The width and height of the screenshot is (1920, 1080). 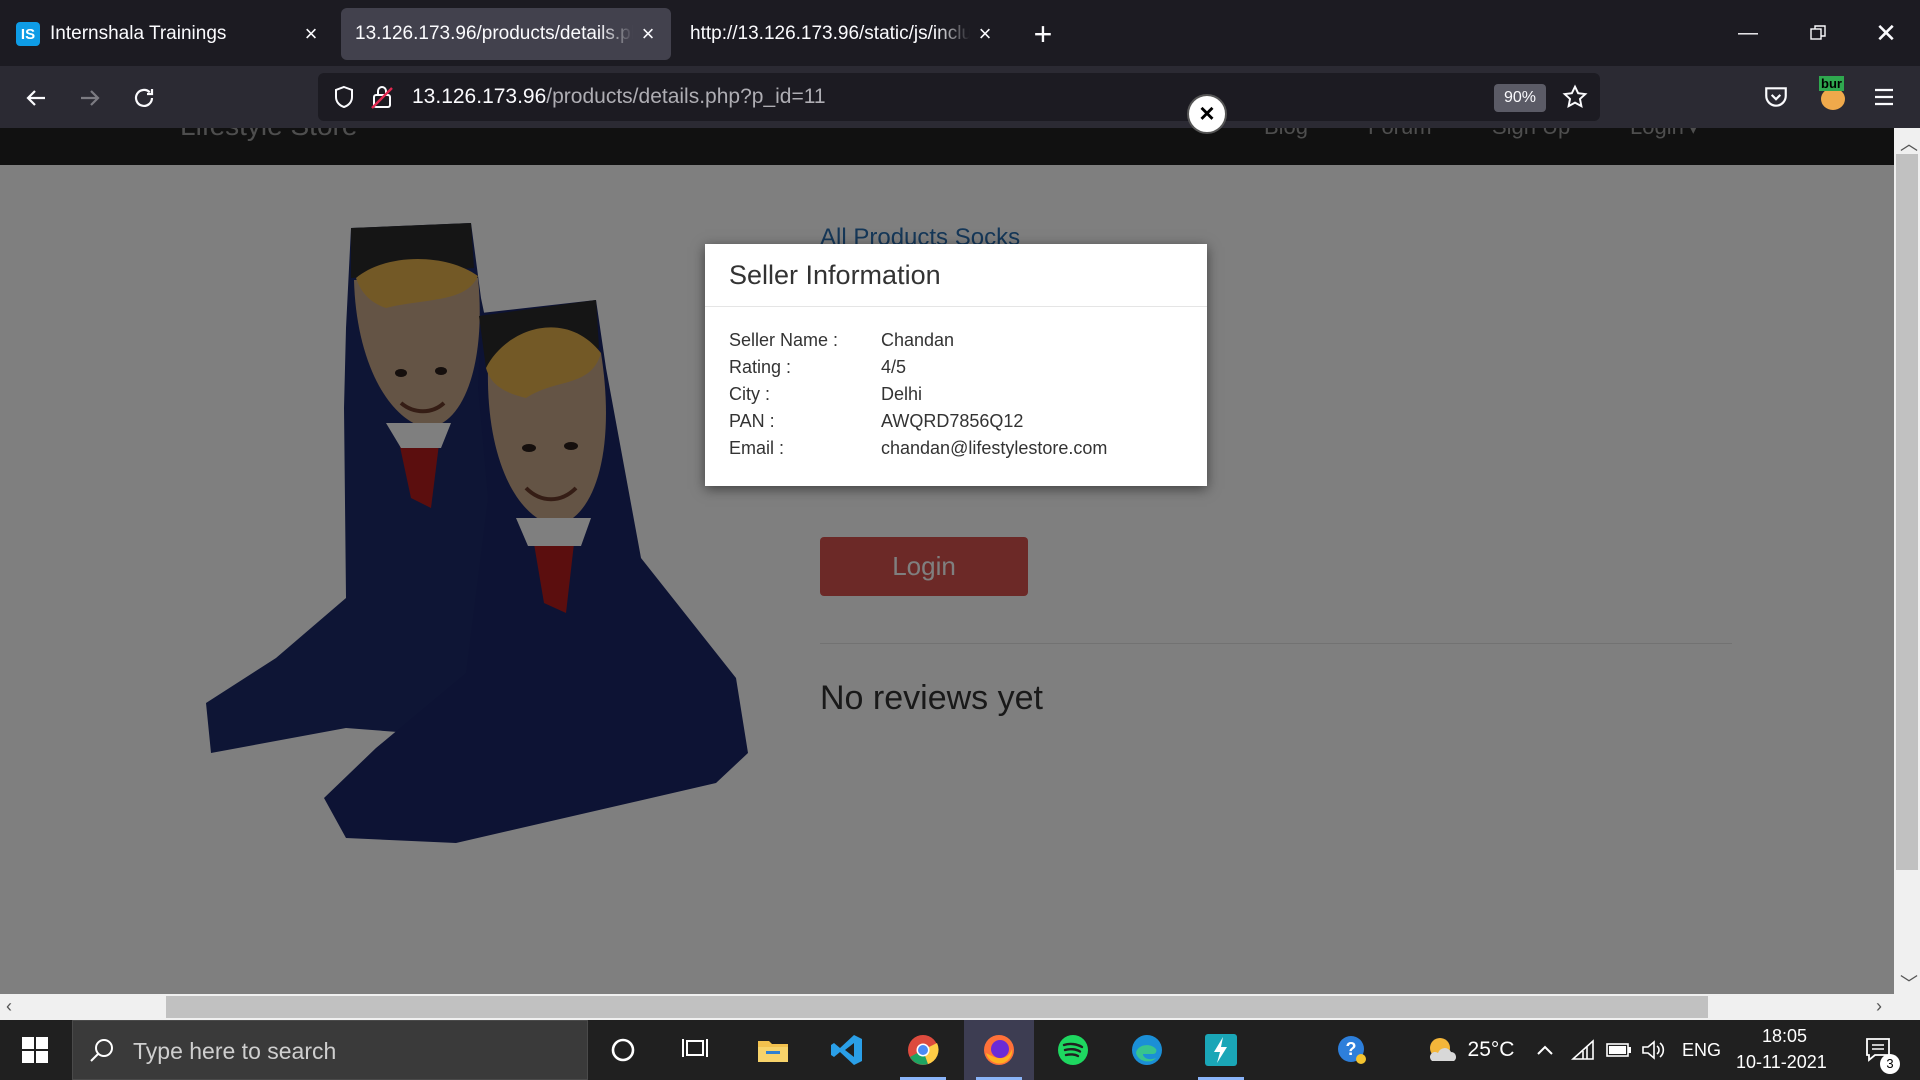 I want to click on cortana-button, so click(x=623, y=1050).